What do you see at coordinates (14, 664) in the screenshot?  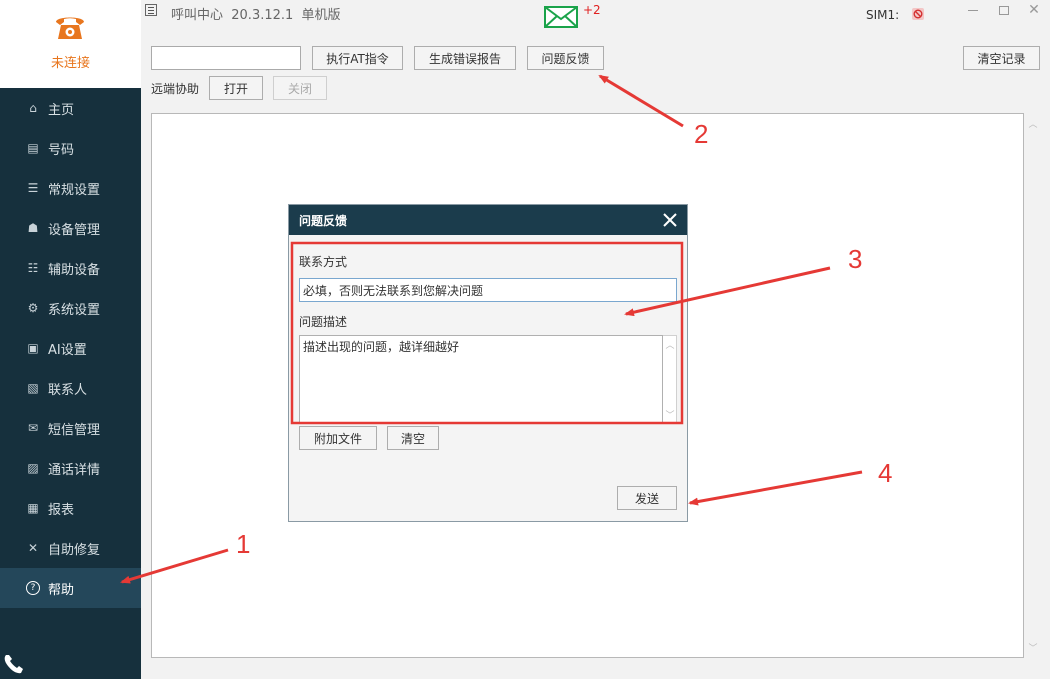 I see `phone-handset-icon` at bounding box center [14, 664].